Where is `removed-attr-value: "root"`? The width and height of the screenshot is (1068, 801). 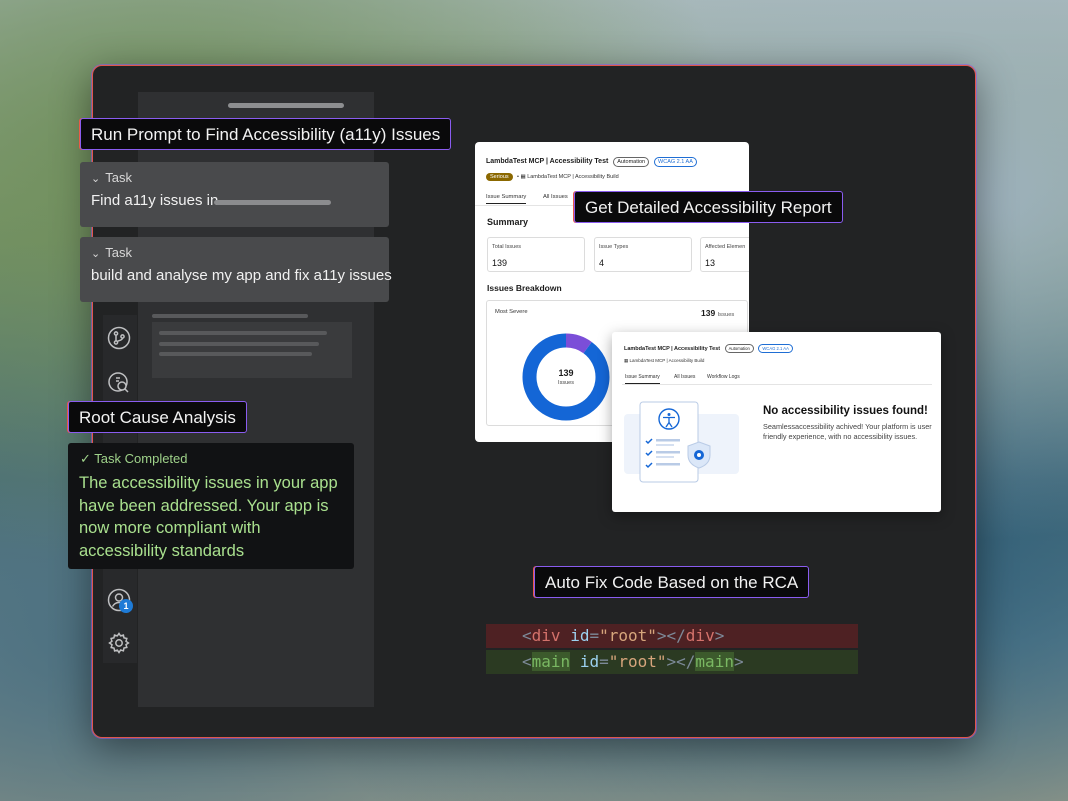 removed-attr-value: "root" is located at coordinates (628, 635).